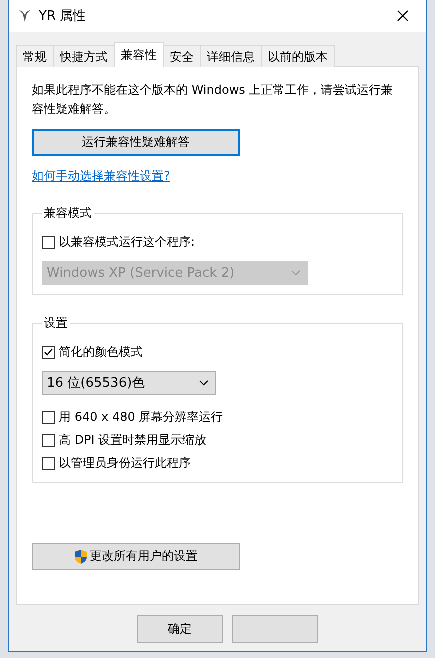  Describe the element at coordinates (68, 213) in the screenshot. I see `group-title: 兼容模式` at that location.